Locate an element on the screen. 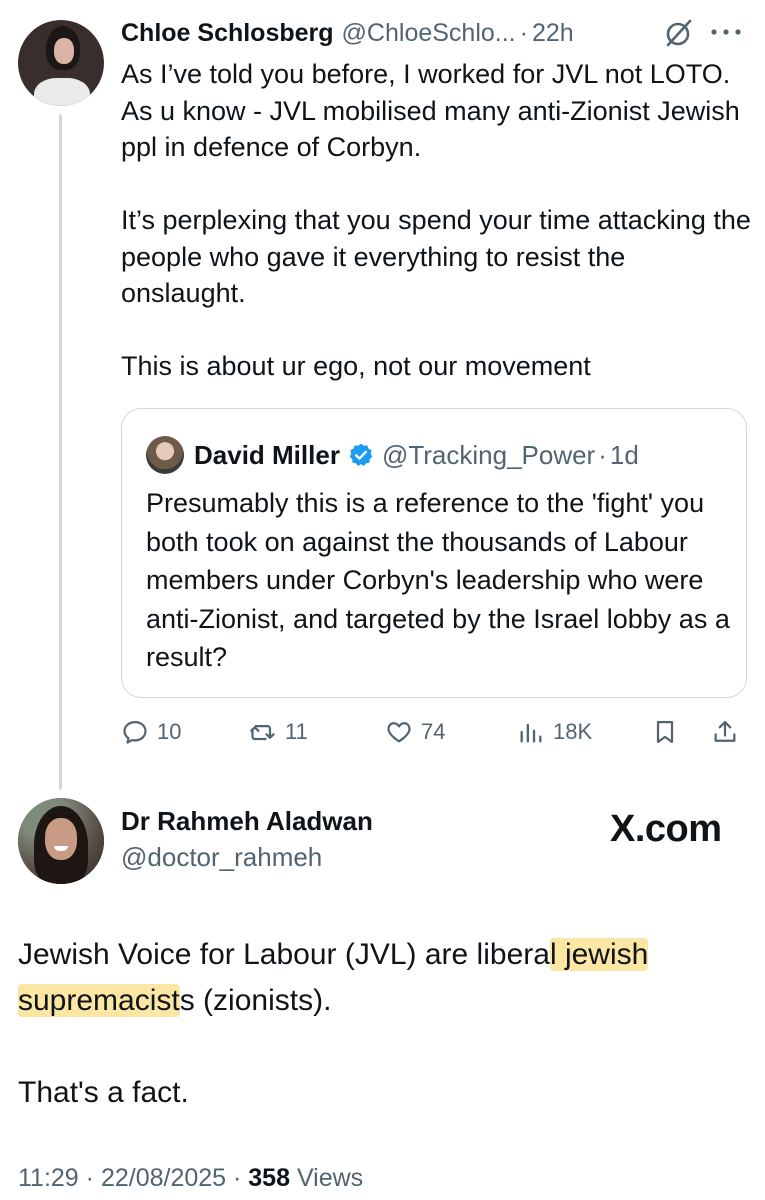 The image size is (765, 1200). quoted-author-name: David Miller is located at coordinates (267, 455).